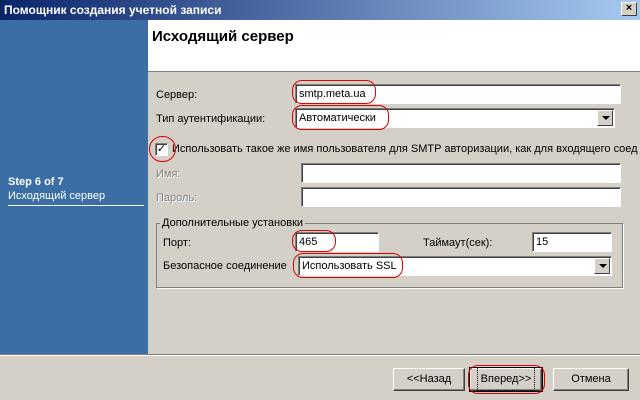 Image resolution: width=640 pixels, height=400 pixels. What do you see at coordinates (349, 266) in the screenshot?
I see `secure-connection-value: Использовать SSL` at bounding box center [349, 266].